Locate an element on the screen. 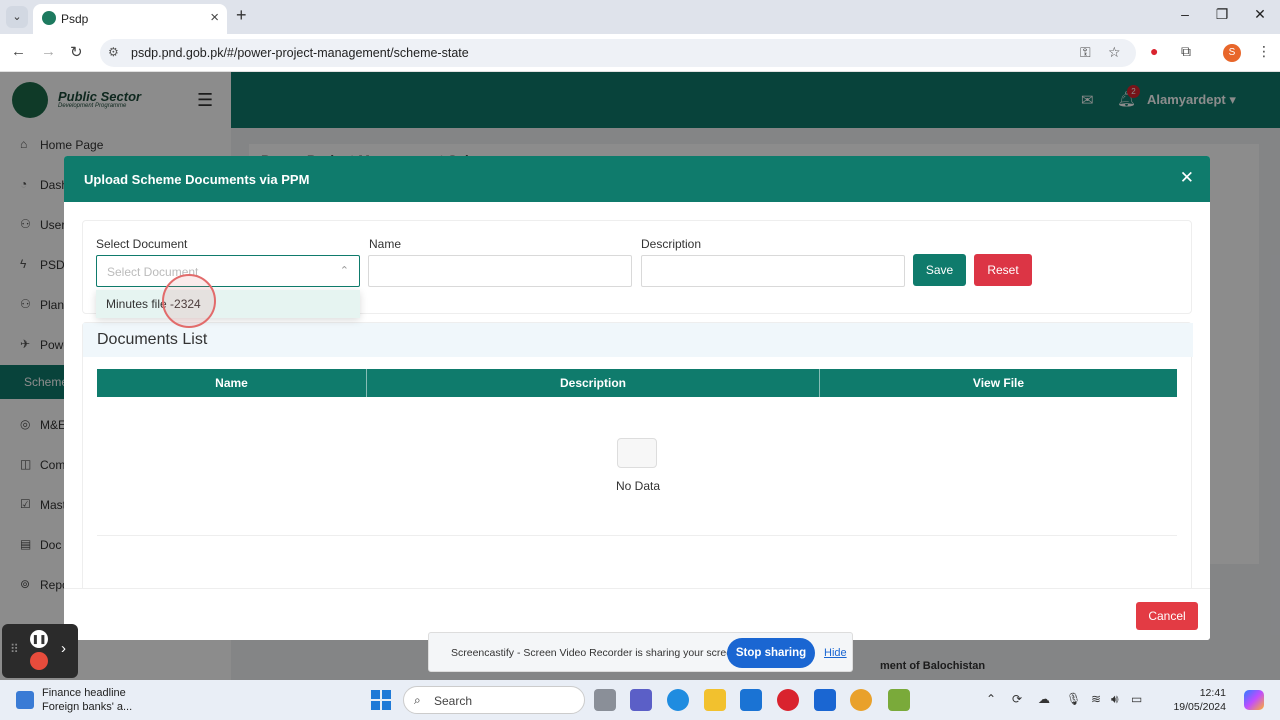 The image size is (1280, 720). windows-start-icon is located at coordinates (381, 700).